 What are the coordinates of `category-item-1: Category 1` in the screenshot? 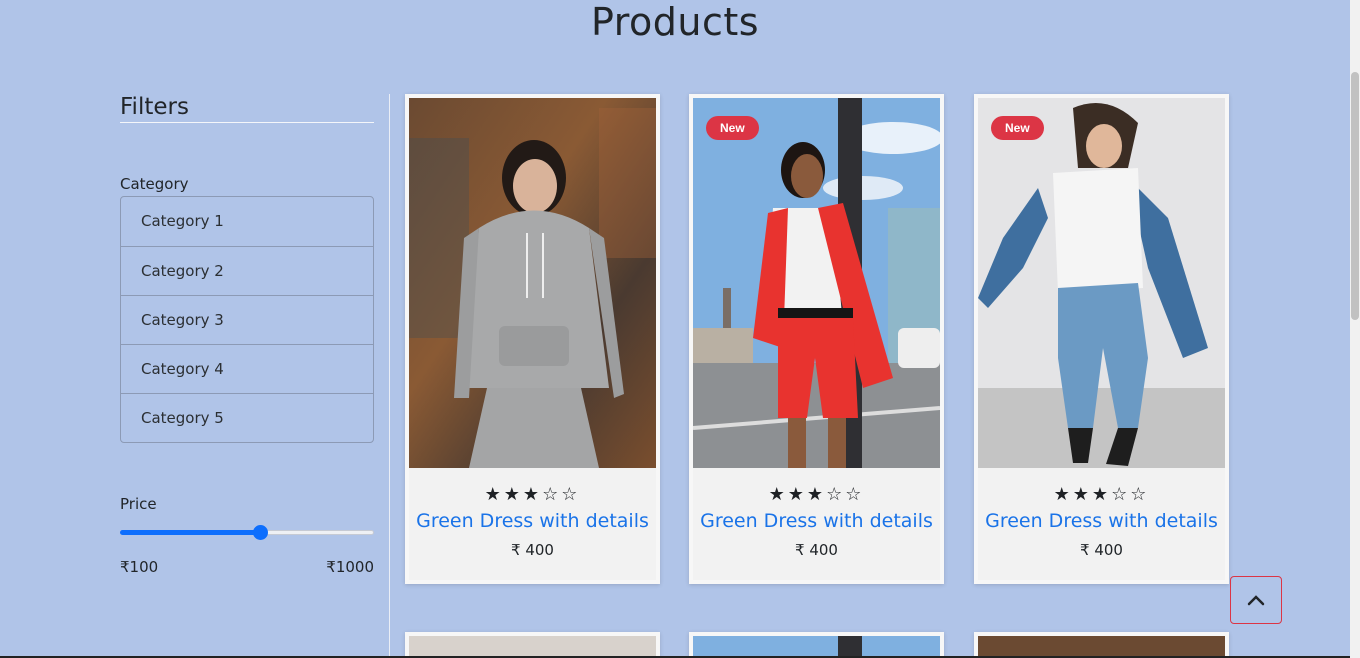 It's located at (247, 221).